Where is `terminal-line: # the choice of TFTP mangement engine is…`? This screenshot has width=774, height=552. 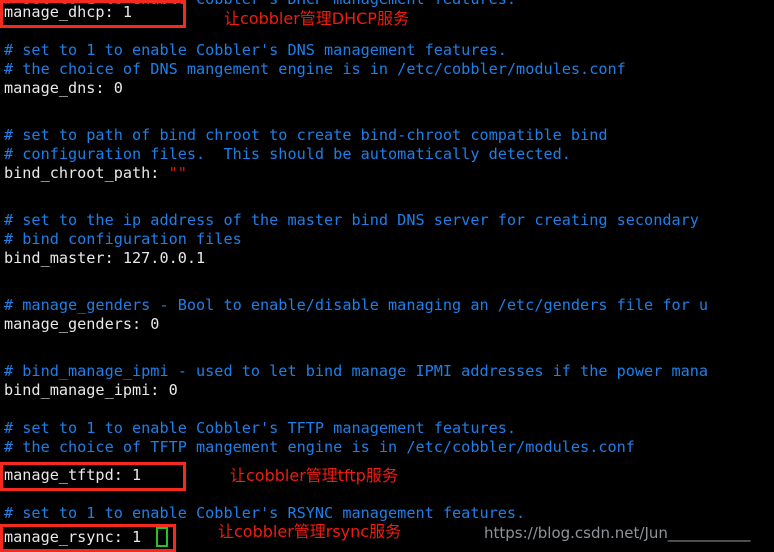
terminal-line: # the choice of TFTP mangement engine is… is located at coordinates (319, 447).